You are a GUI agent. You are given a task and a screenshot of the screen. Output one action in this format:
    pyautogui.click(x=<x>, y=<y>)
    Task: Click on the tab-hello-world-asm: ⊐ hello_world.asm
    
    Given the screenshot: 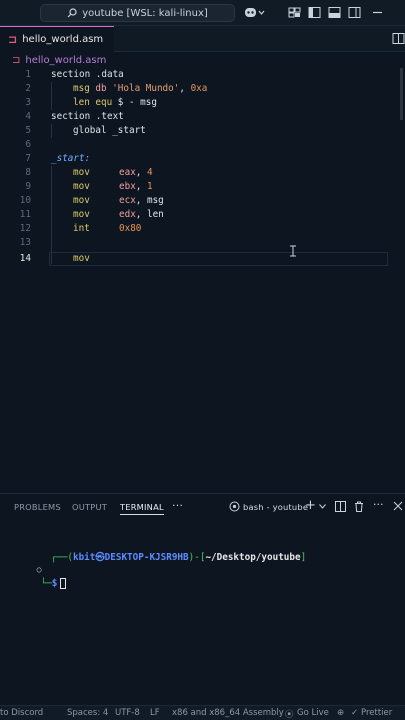 What is the action you would take?
    pyautogui.click(x=57, y=39)
    